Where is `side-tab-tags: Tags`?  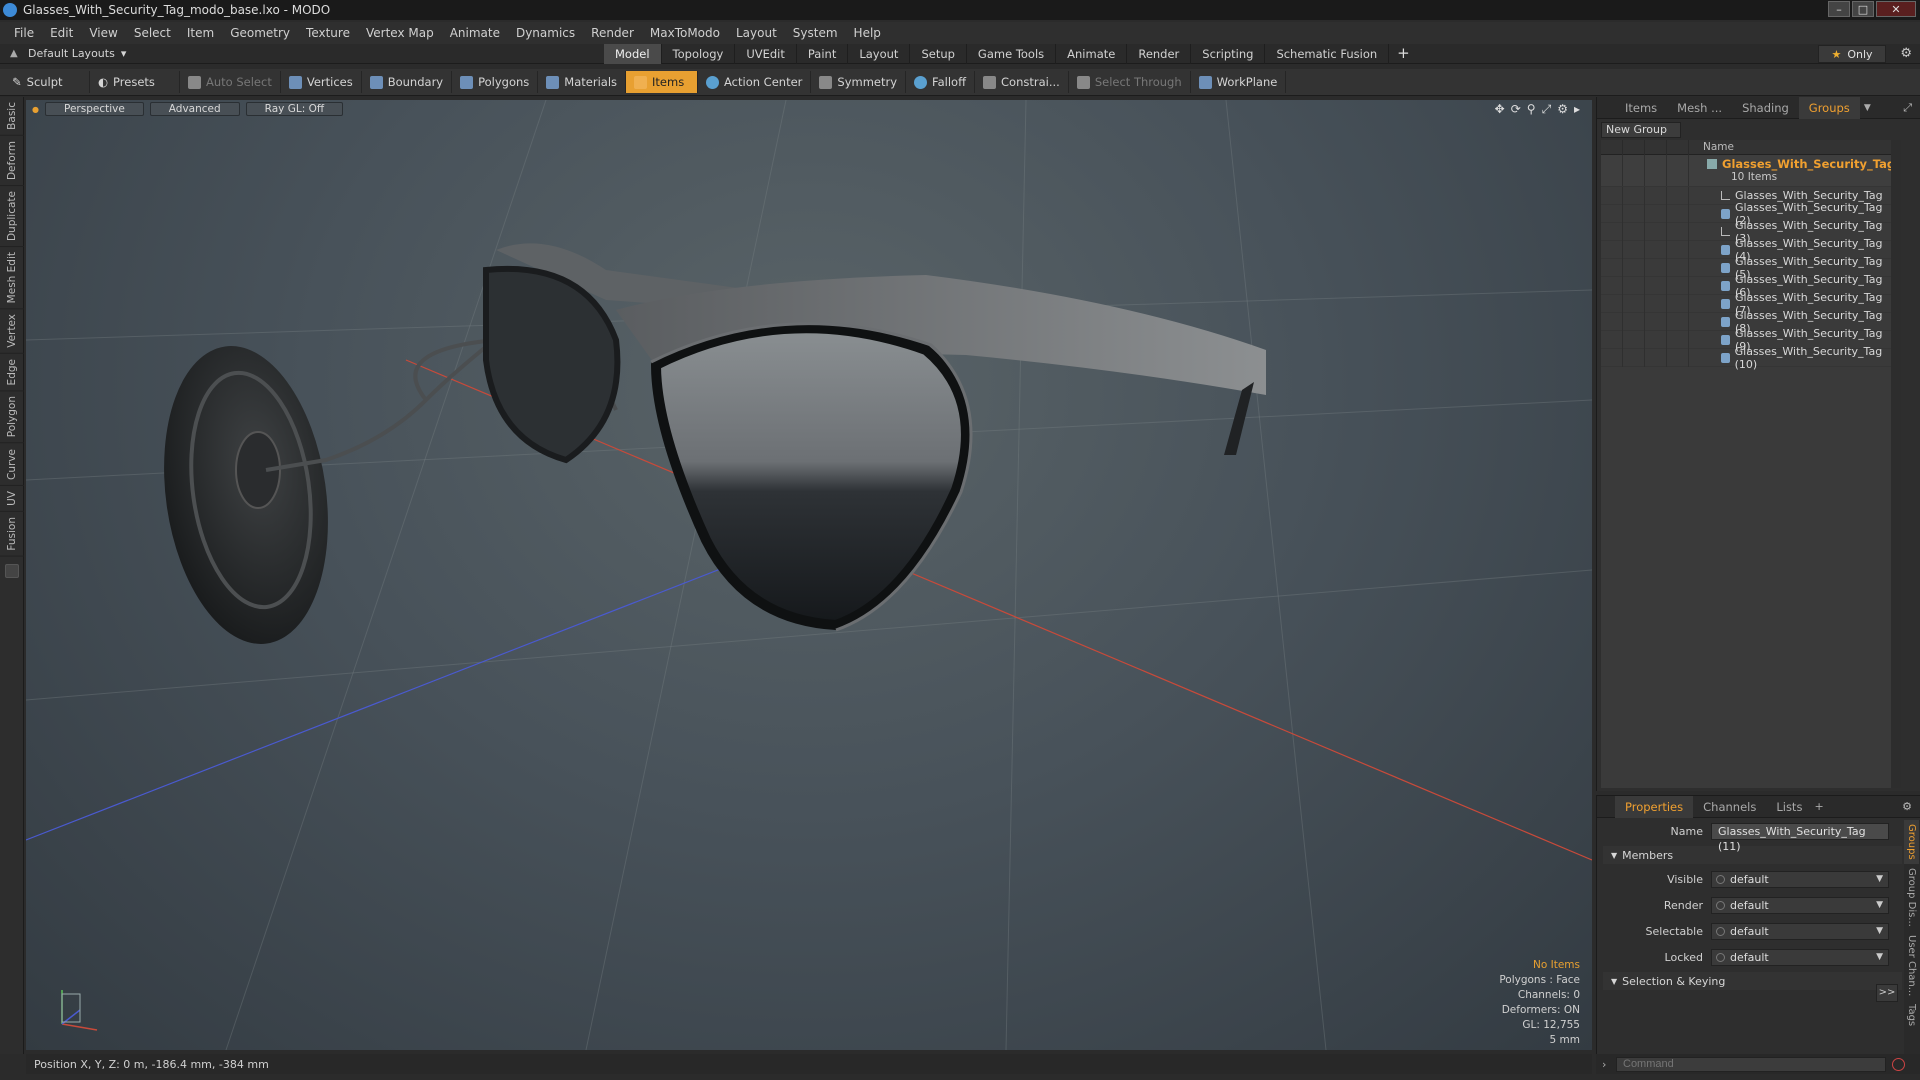
side-tab-tags: Tags is located at coordinates (1911, 1015).